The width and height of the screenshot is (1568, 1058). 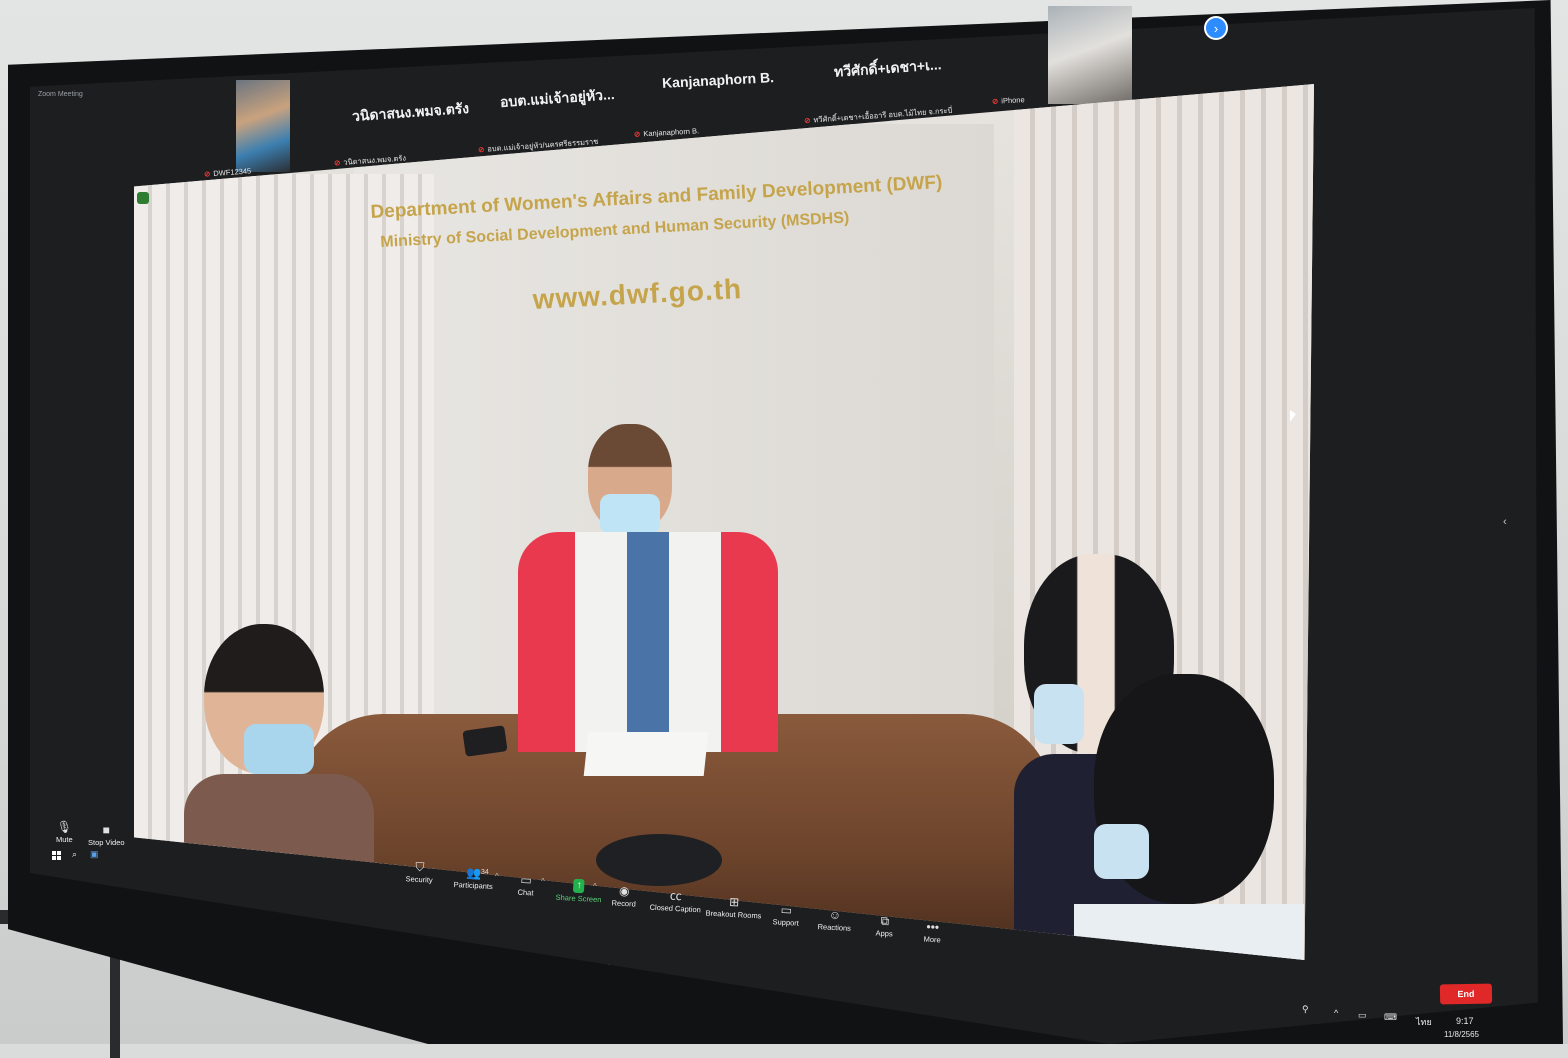 I want to click on reactions-icon: ☺, so click(x=835, y=915).